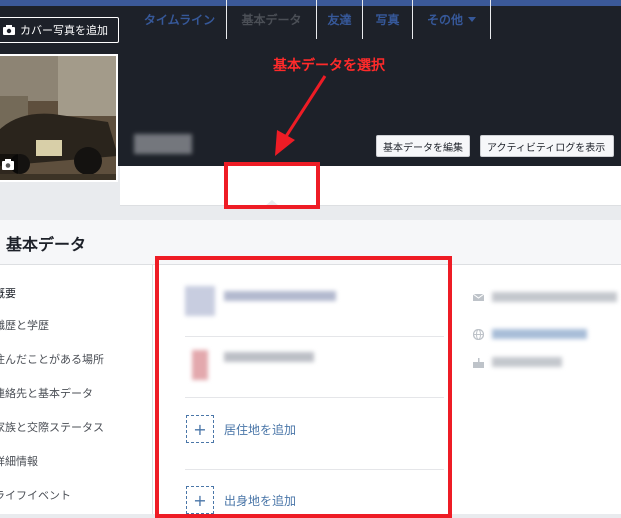 Image resolution: width=621 pixels, height=518 pixels. I want to click on tab-about: 基本データ, so click(272, 19).